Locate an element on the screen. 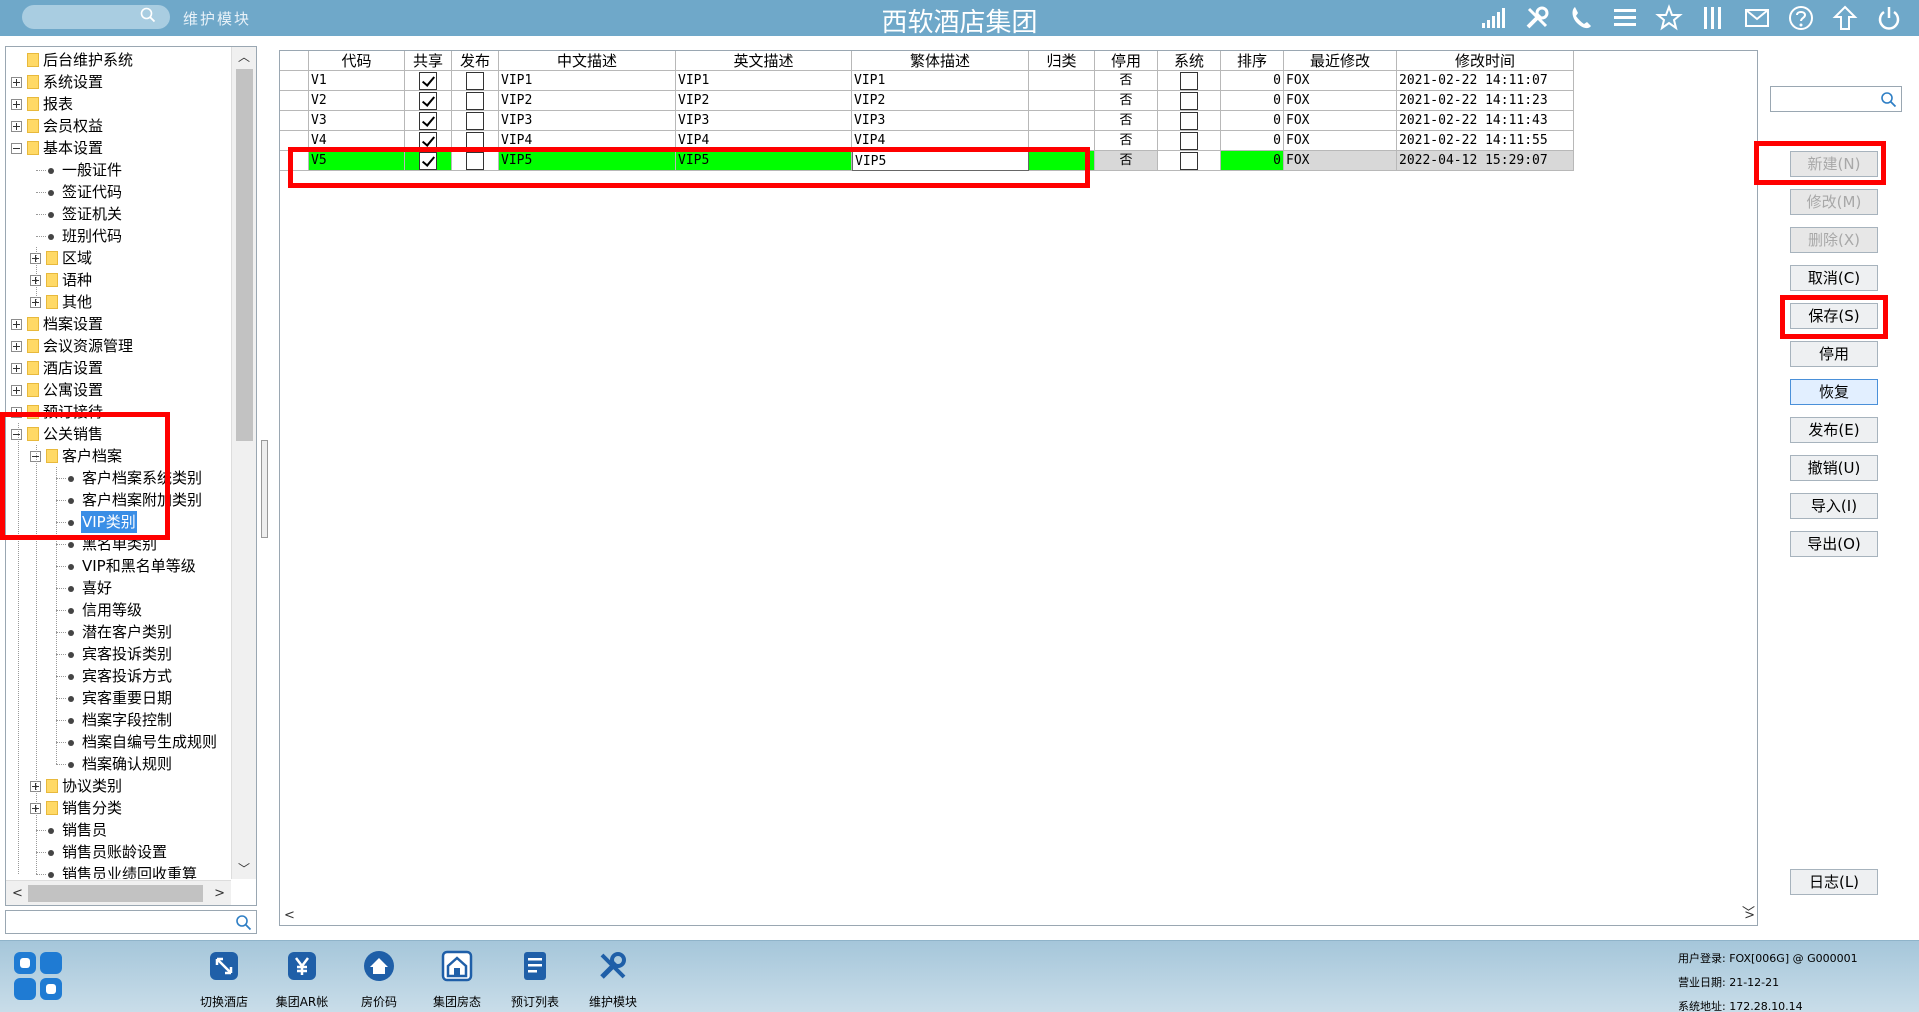 Image resolution: width=1919 pixels, height=1012 pixels. tree-search-input is located at coordinates (131, 922).